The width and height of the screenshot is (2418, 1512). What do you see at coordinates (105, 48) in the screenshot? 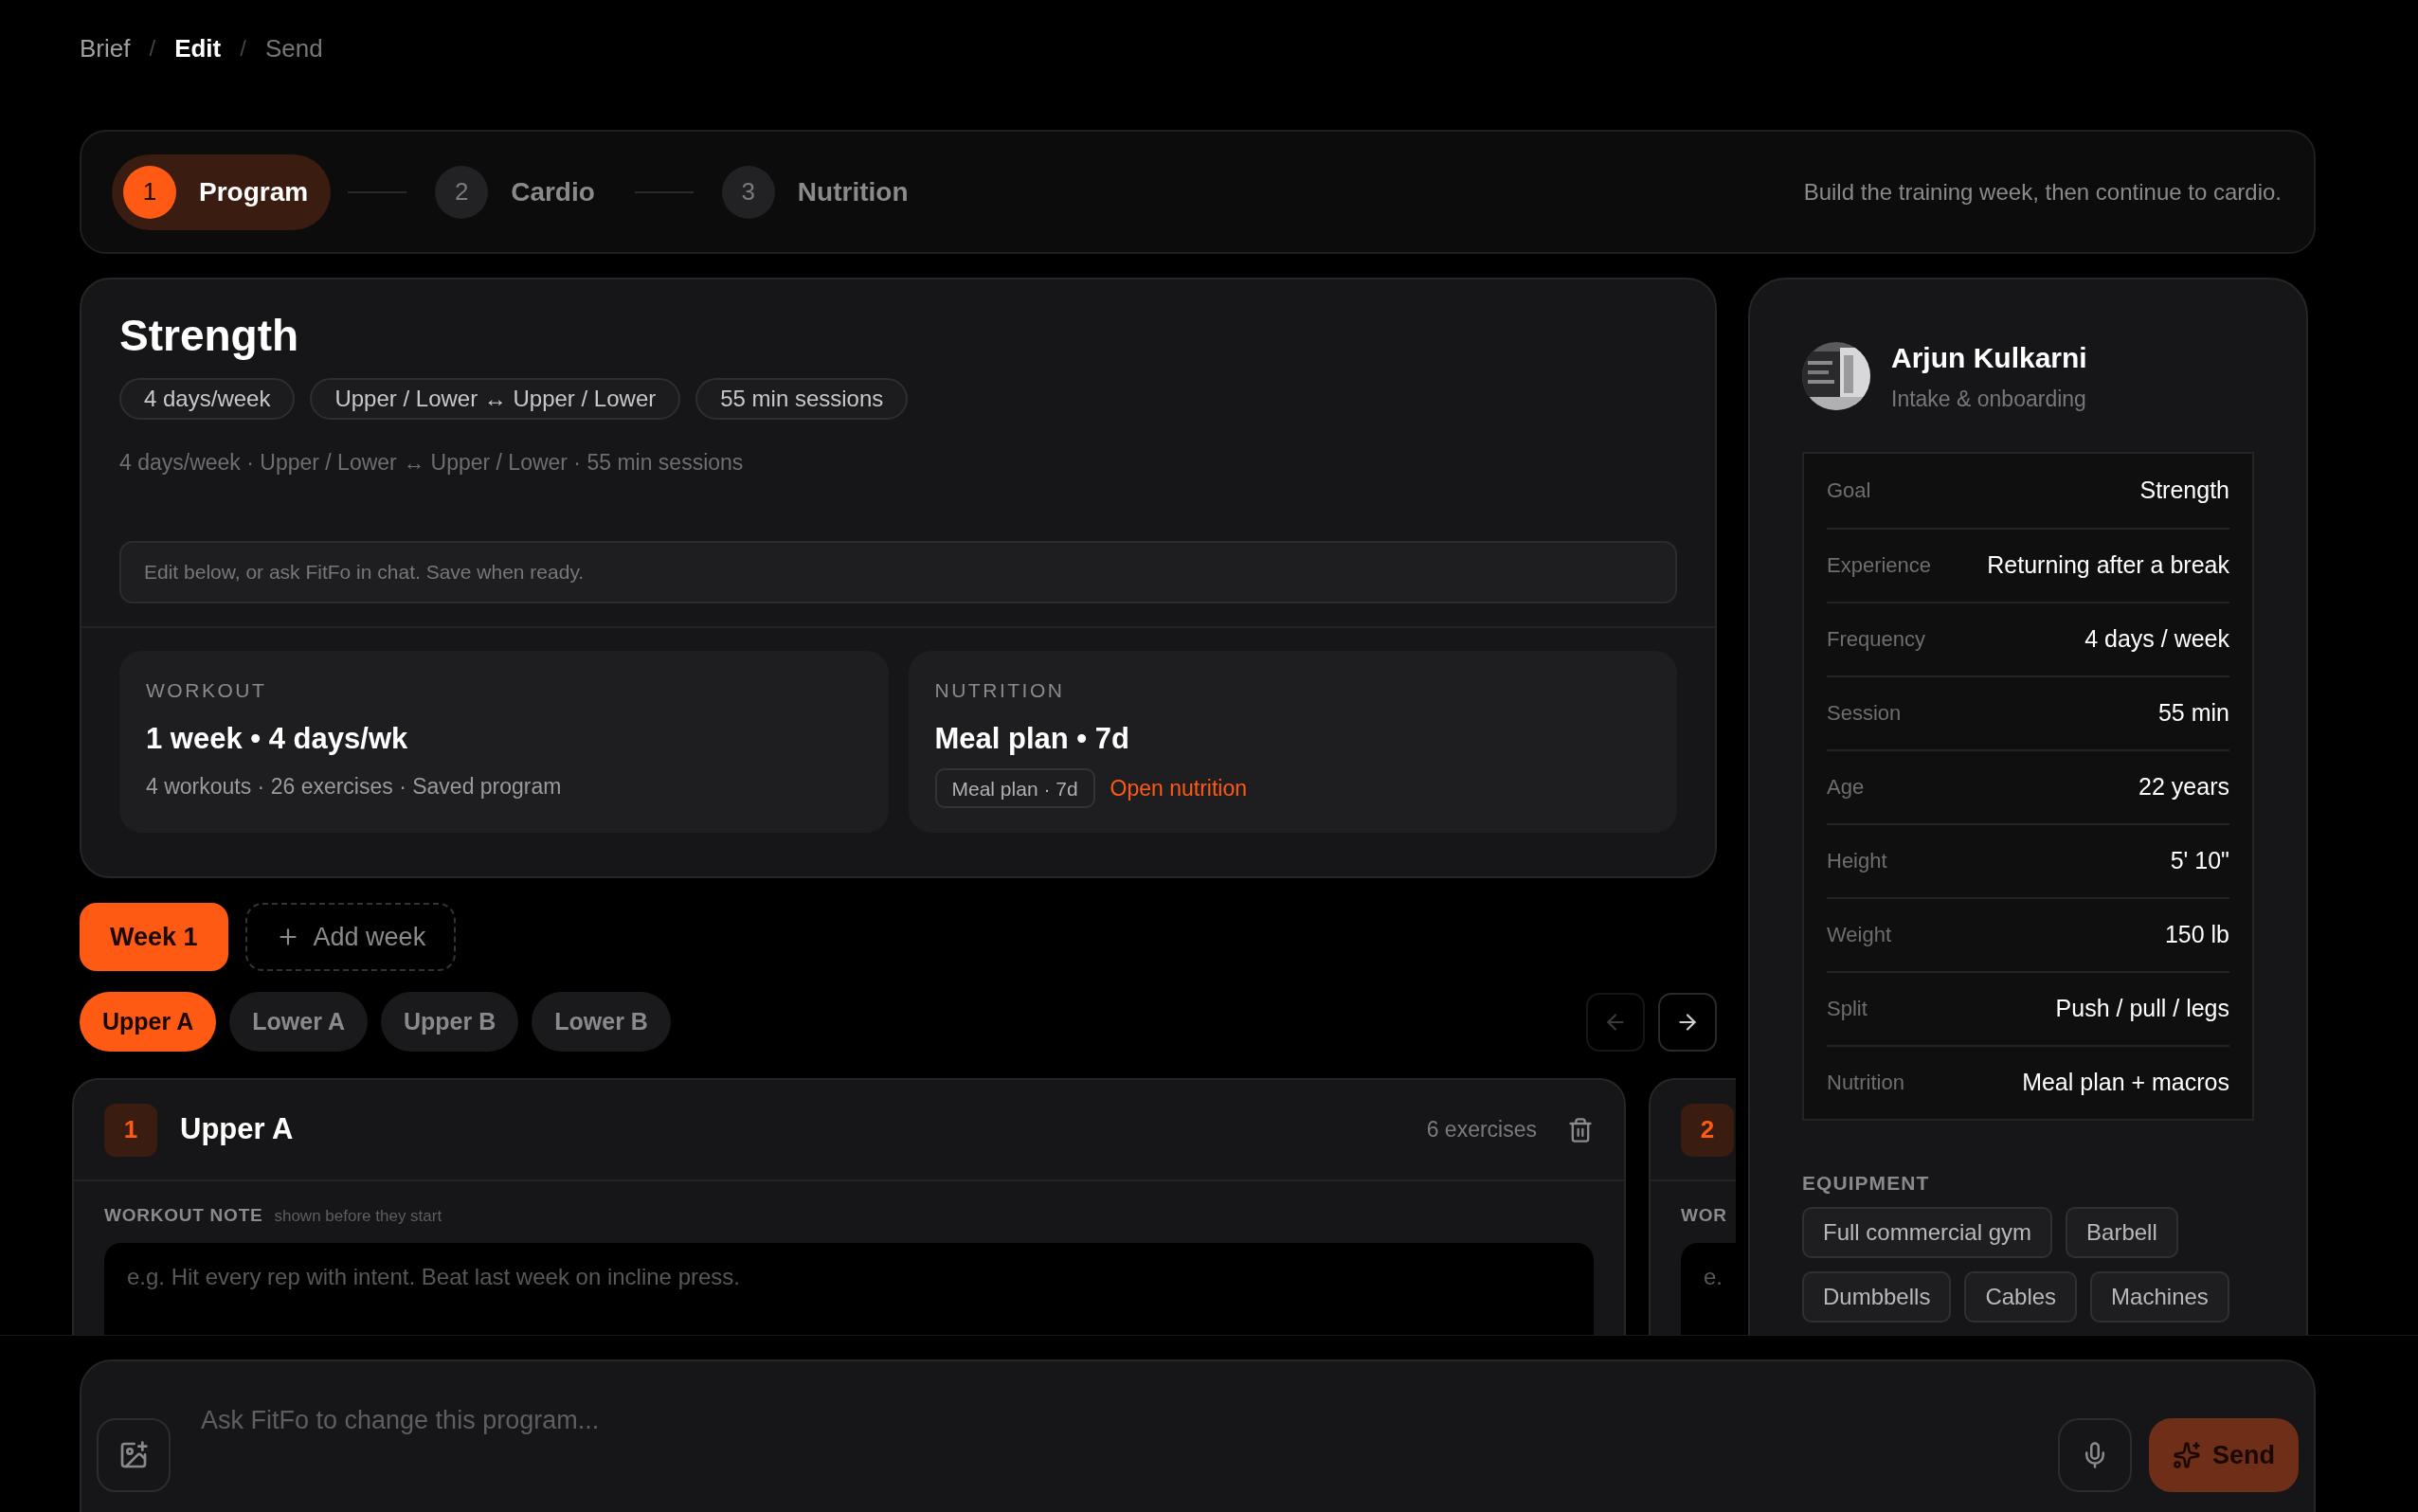
I see `breadcrumb-link: Brief` at bounding box center [105, 48].